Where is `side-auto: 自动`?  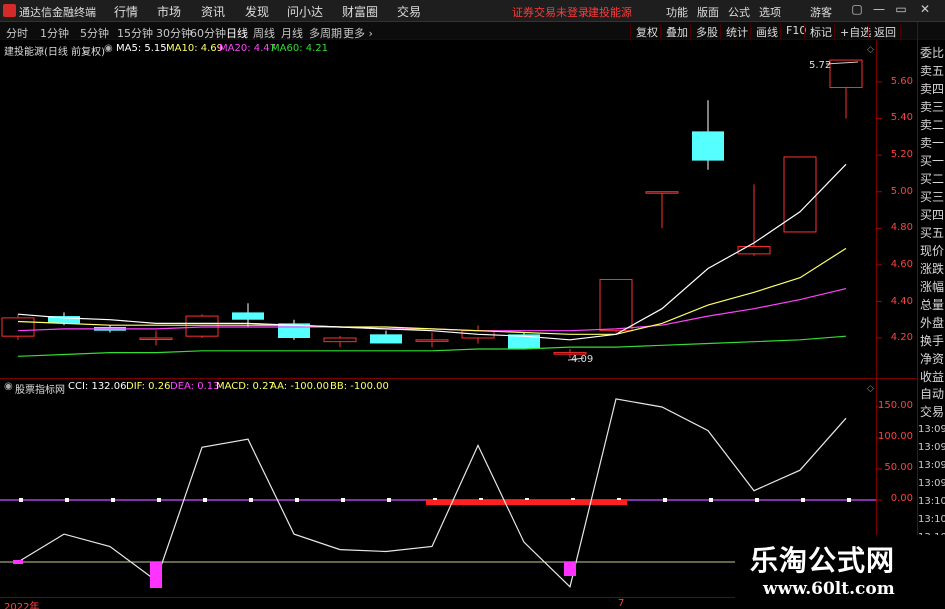
side-auto: 自动 is located at coordinates (932, 394).